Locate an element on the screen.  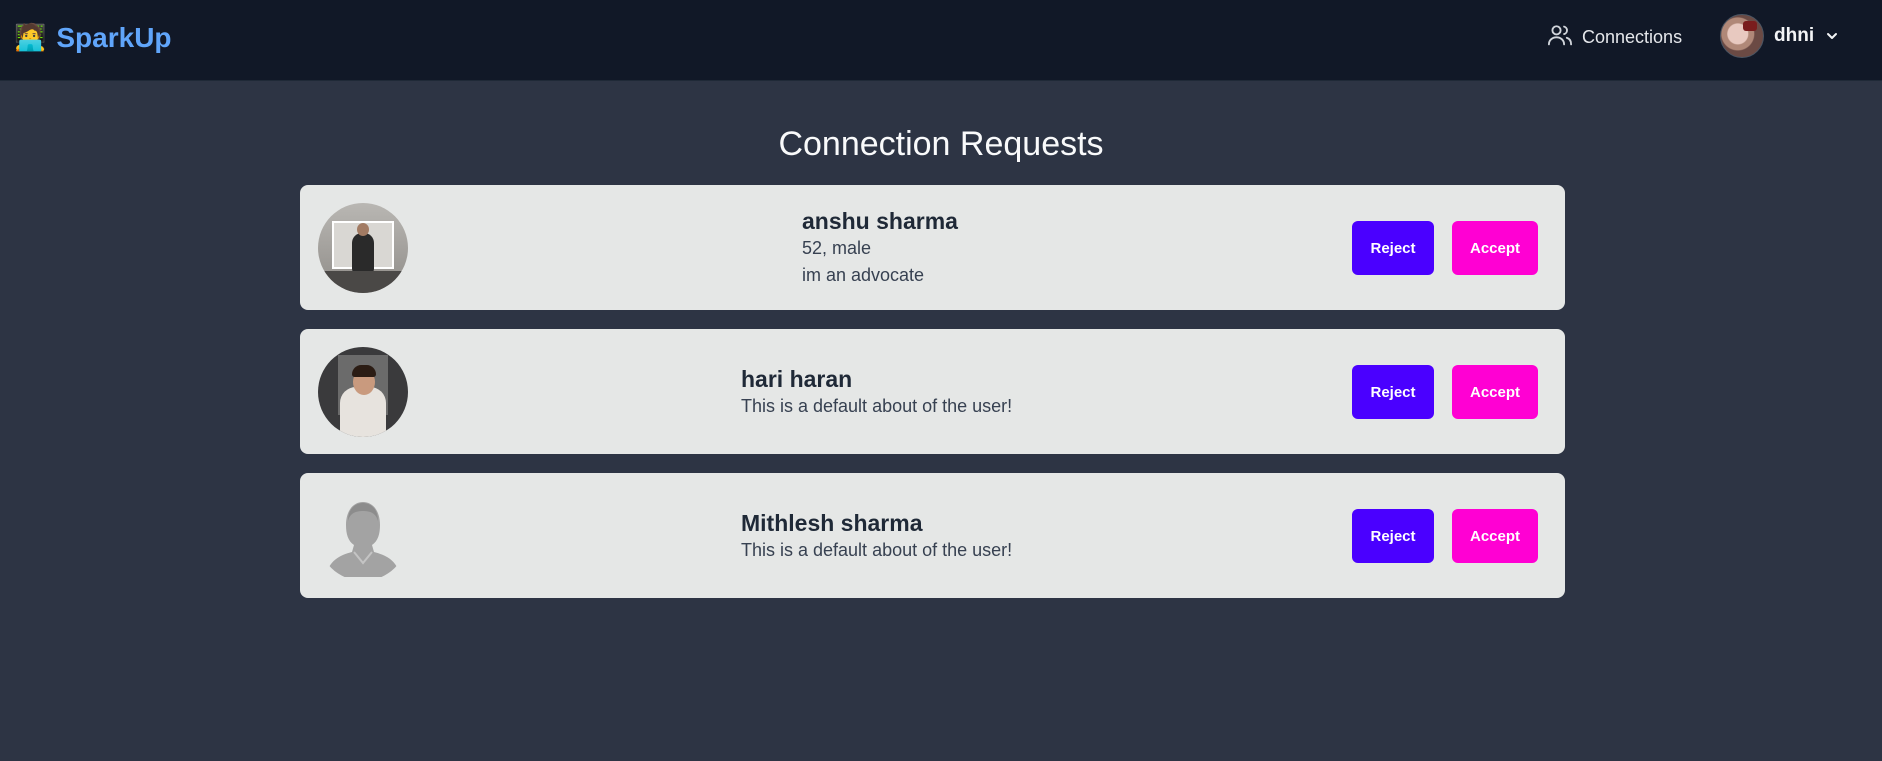
users-icon is located at coordinates (1560, 37).